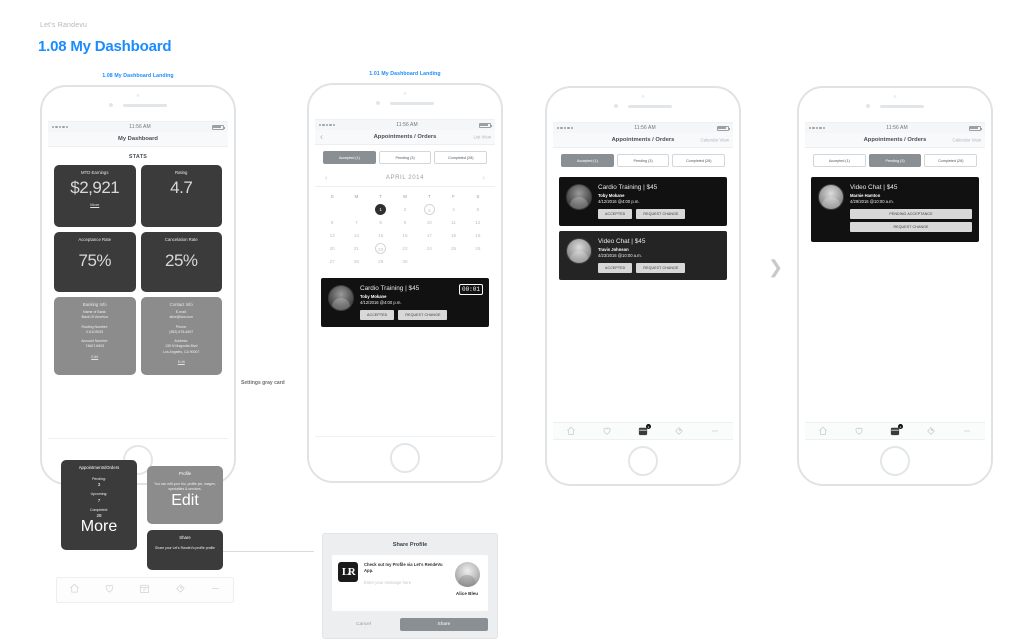  What do you see at coordinates (478, 235) in the screenshot?
I see `calendar-day: 19` at bounding box center [478, 235].